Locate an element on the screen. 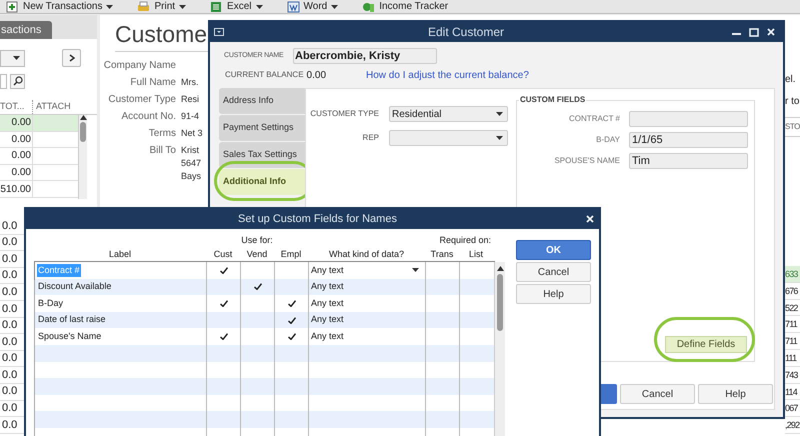 Image resolution: width=800 pixels, height=436 pixels. table-cell-text: 510.00 is located at coordinates (16, 189).